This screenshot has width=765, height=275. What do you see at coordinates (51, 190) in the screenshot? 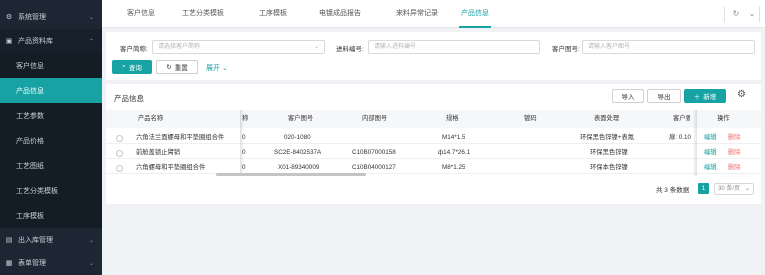
I see `sidebar-subitem-process-template: 工艺分类模板` at bounding box center [51, 190].